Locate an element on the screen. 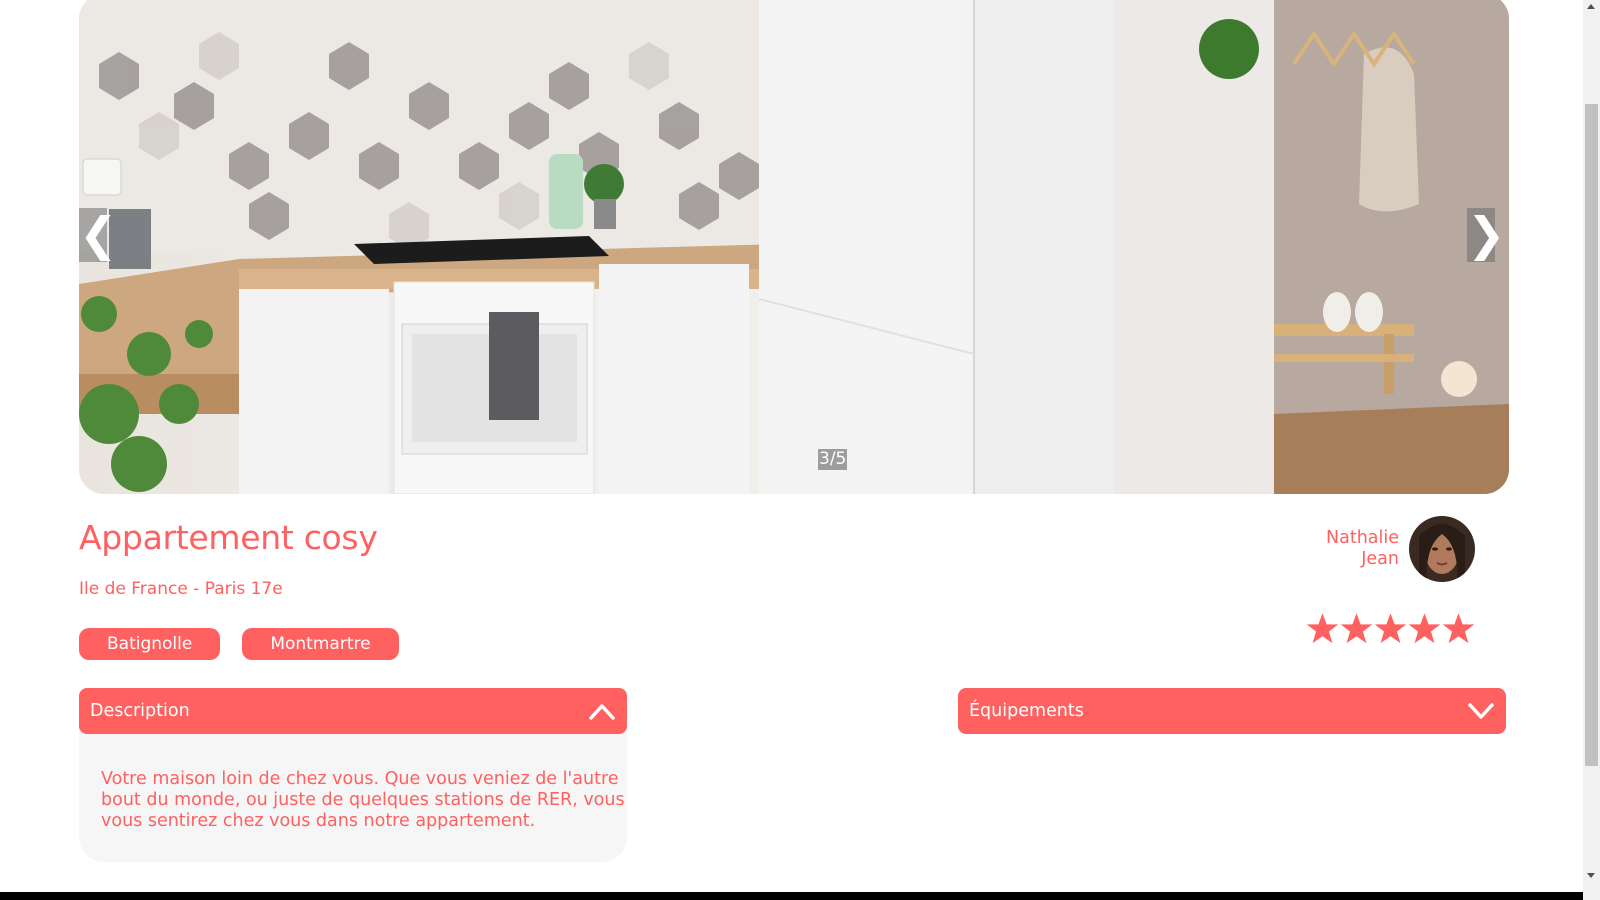  image-counter: 3/5 is located at coordinates (833, 459).